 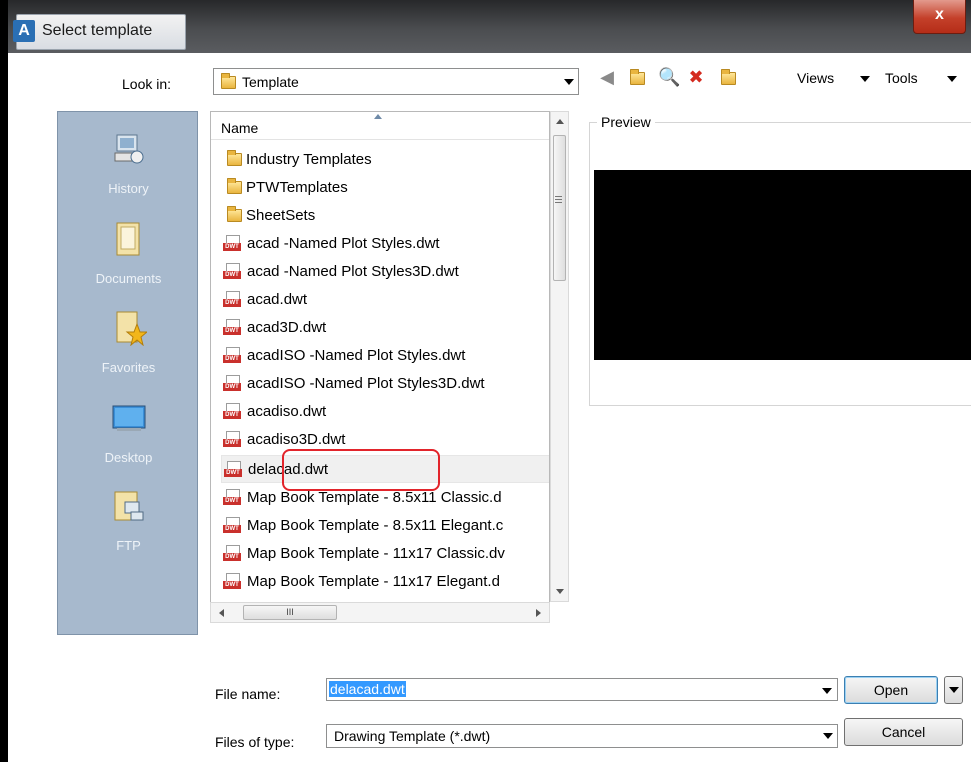 I want to click on folder-up-icon, so click(x=637, y=77).